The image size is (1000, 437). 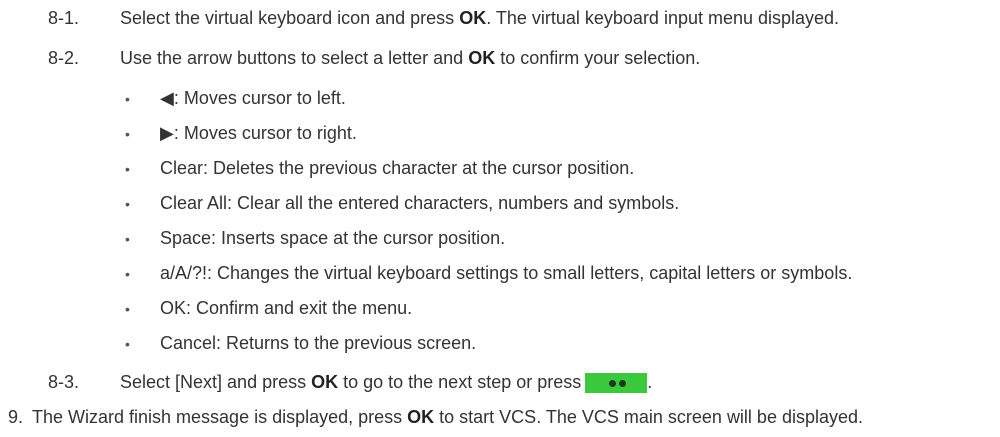 What do you see at coordinates (460, 382) in the screenshot?
I see `step-text-part: to go to the next step or press` at bounding box center [460, 382].